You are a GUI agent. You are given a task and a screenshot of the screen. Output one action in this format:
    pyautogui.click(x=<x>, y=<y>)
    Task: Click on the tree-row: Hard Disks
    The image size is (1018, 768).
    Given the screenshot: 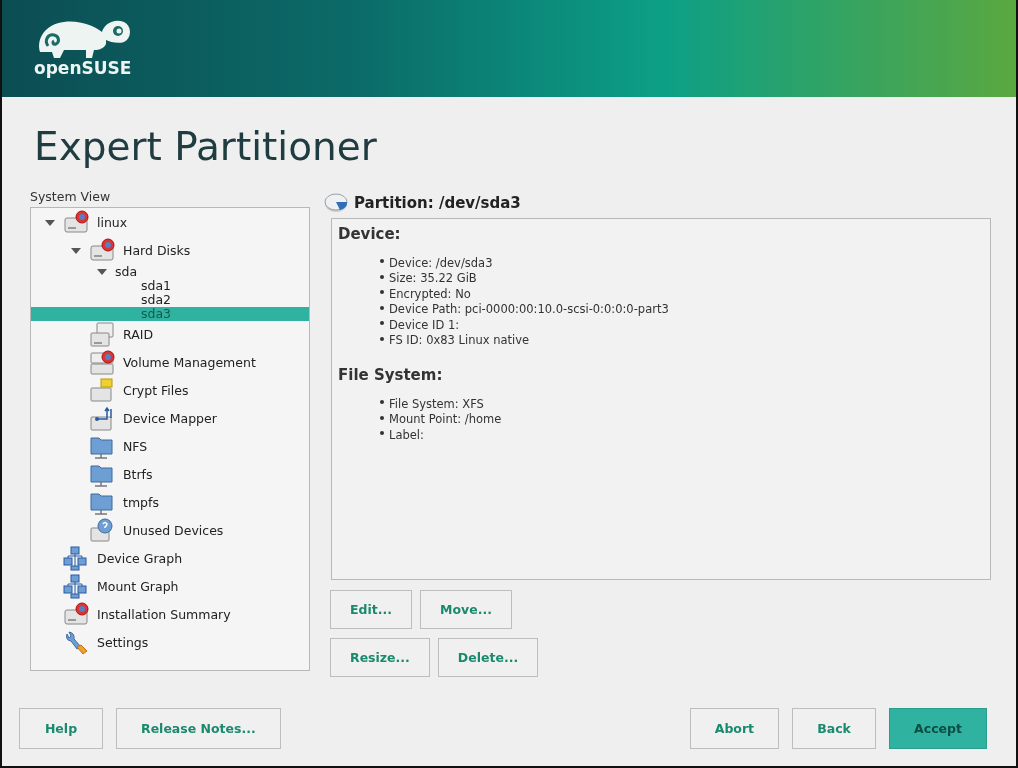 What is the action you would take?
    pyautogui.click(x=170, y=251)
    